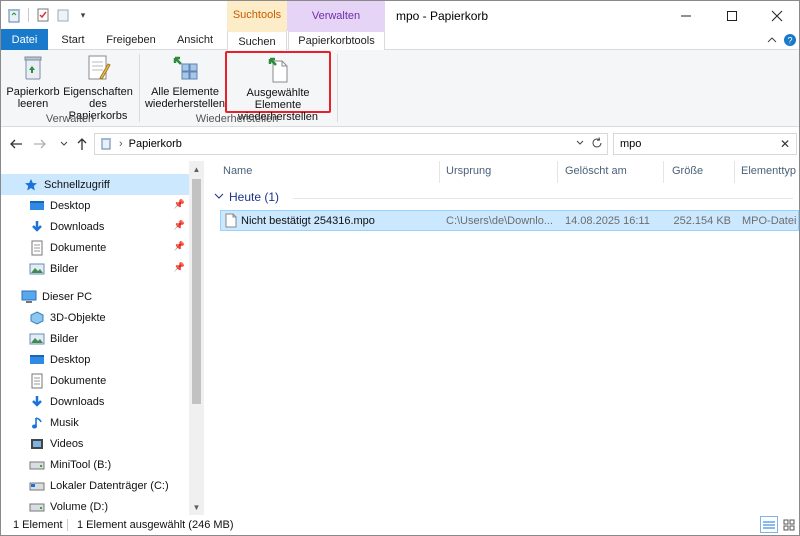  I want to click on details-view-icon, so click(769, 524).